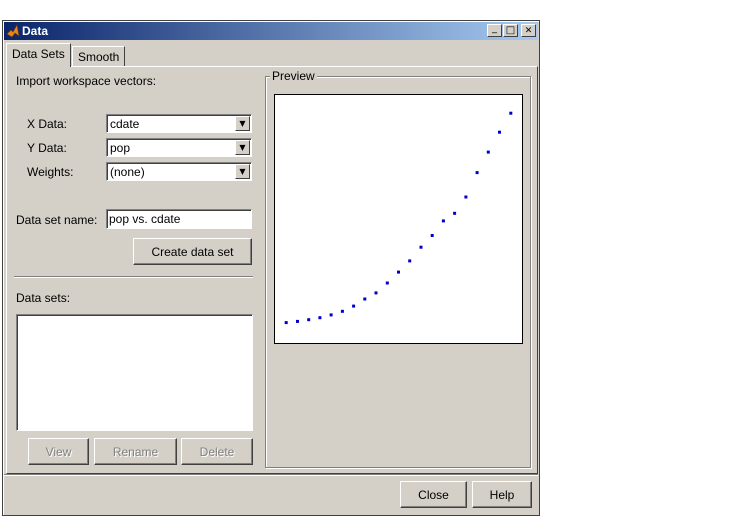  Describe the element at coordinates (43, 298) in the screenshot. I see `datasets-heading: Data sets:` at that location.